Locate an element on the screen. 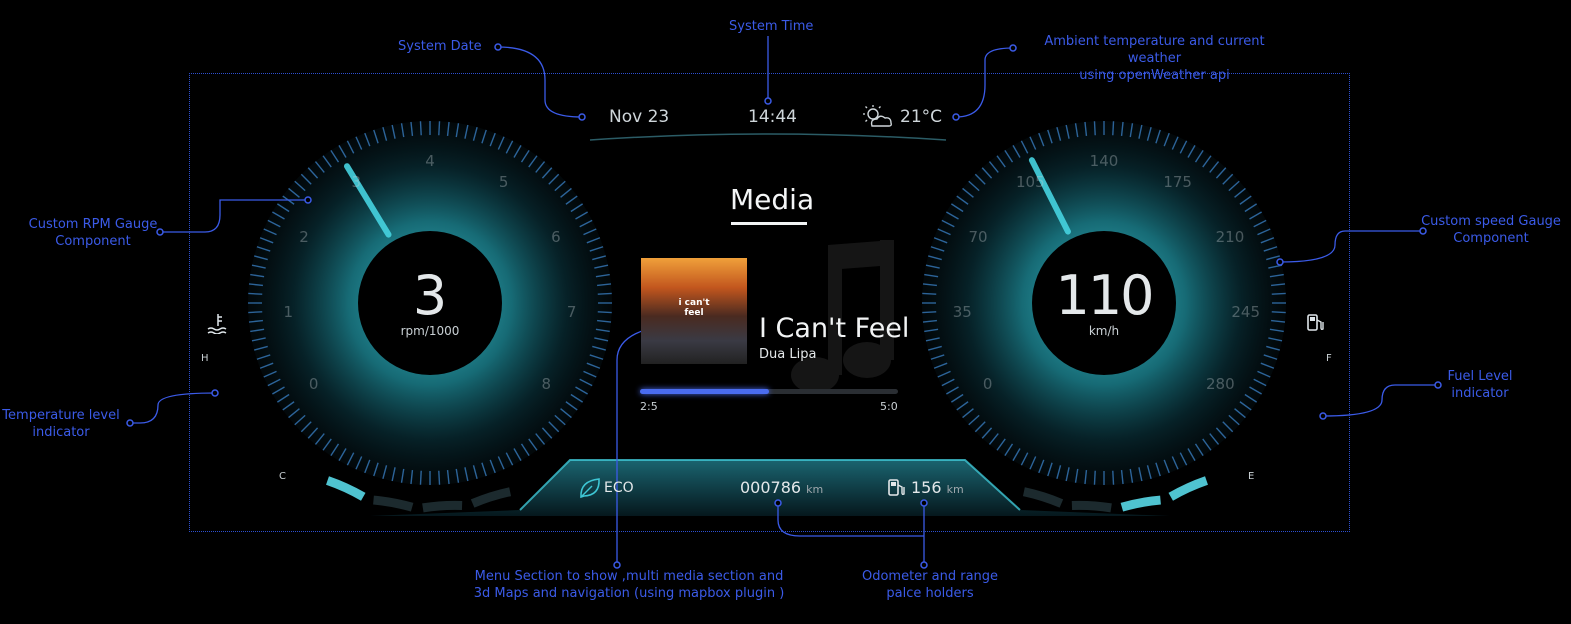 The width and height of the screenshot is (1571, 624). odometer-unit: km is located at coordinates (815, 489).